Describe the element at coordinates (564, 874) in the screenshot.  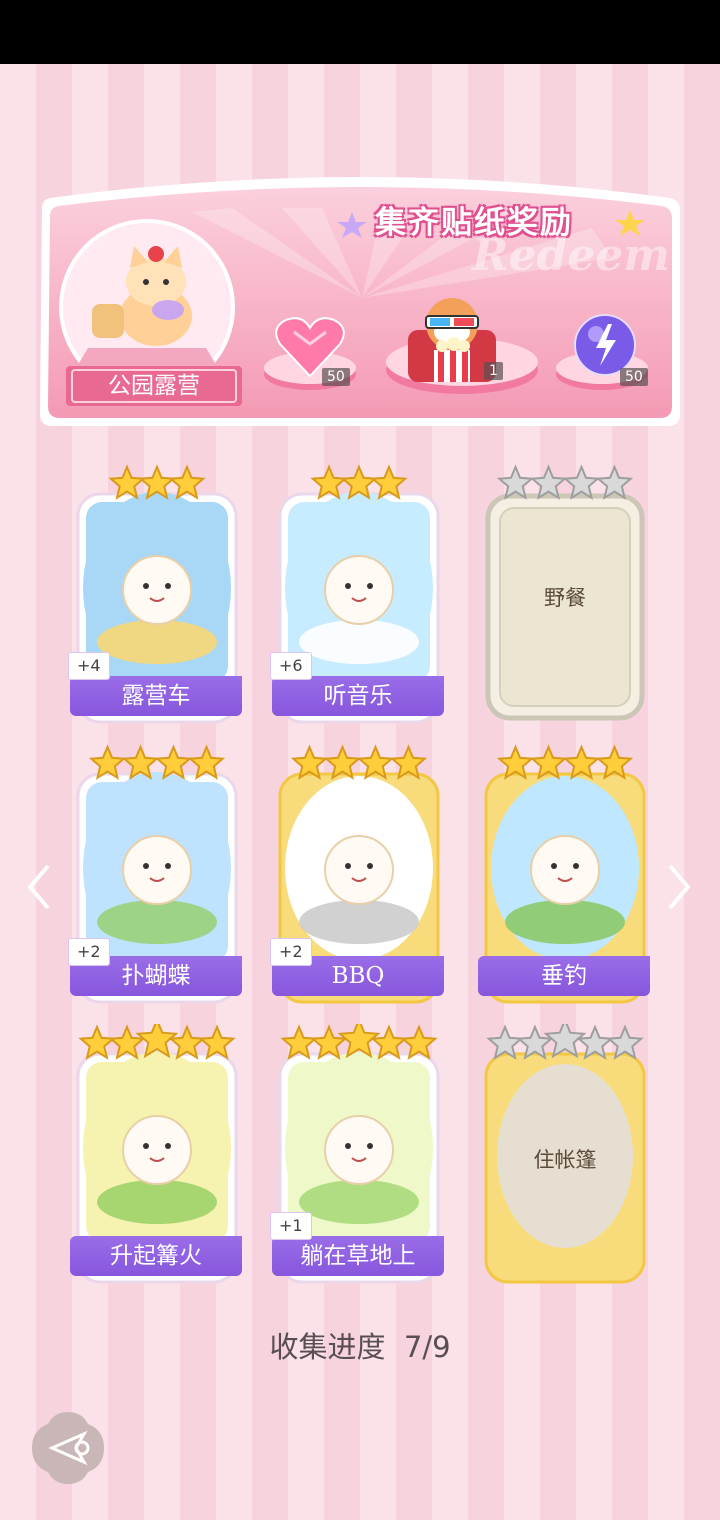
I see `sticker-card: 垂钓` at that location.